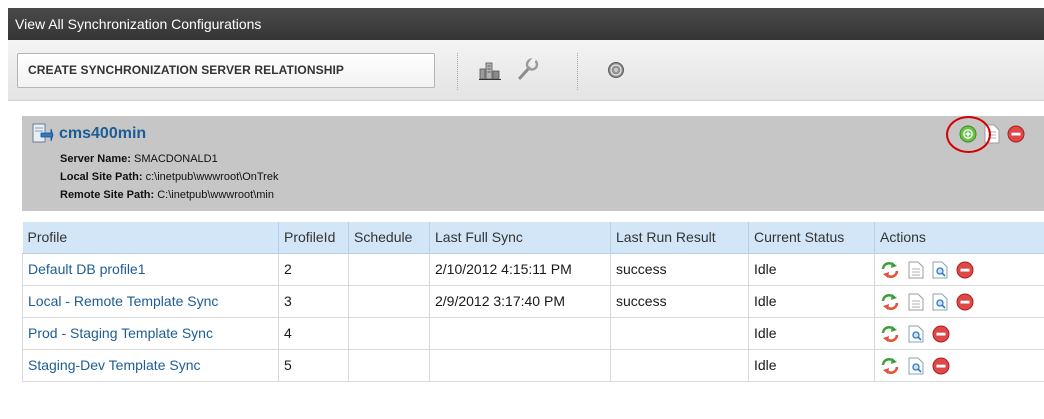  I want to click on local-path-label: Local Site Path:, so click(101, 177).